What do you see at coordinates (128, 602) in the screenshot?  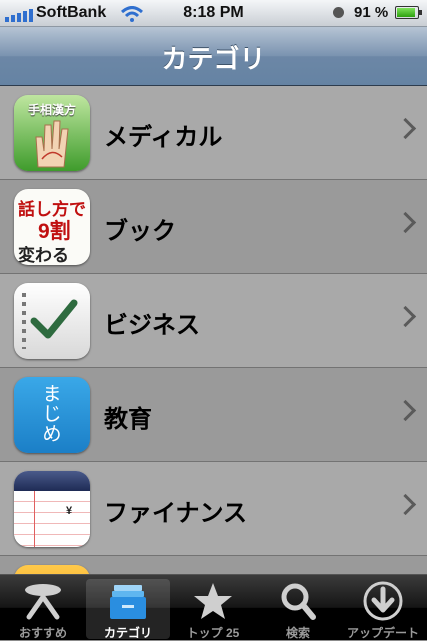 I see `categories-icon` at bounding box center [128, 602].